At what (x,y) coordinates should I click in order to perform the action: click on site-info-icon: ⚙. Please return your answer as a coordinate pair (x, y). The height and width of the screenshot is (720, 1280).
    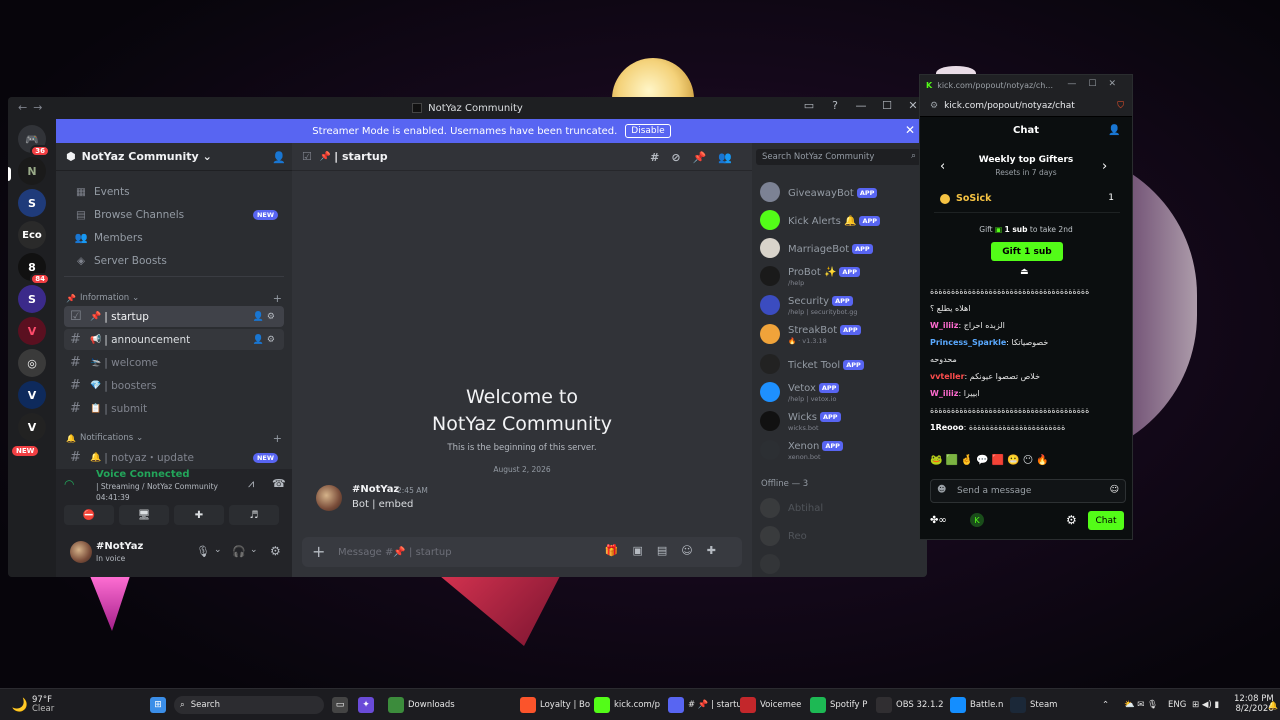
    Looking at the image, I should click on (934, 106).